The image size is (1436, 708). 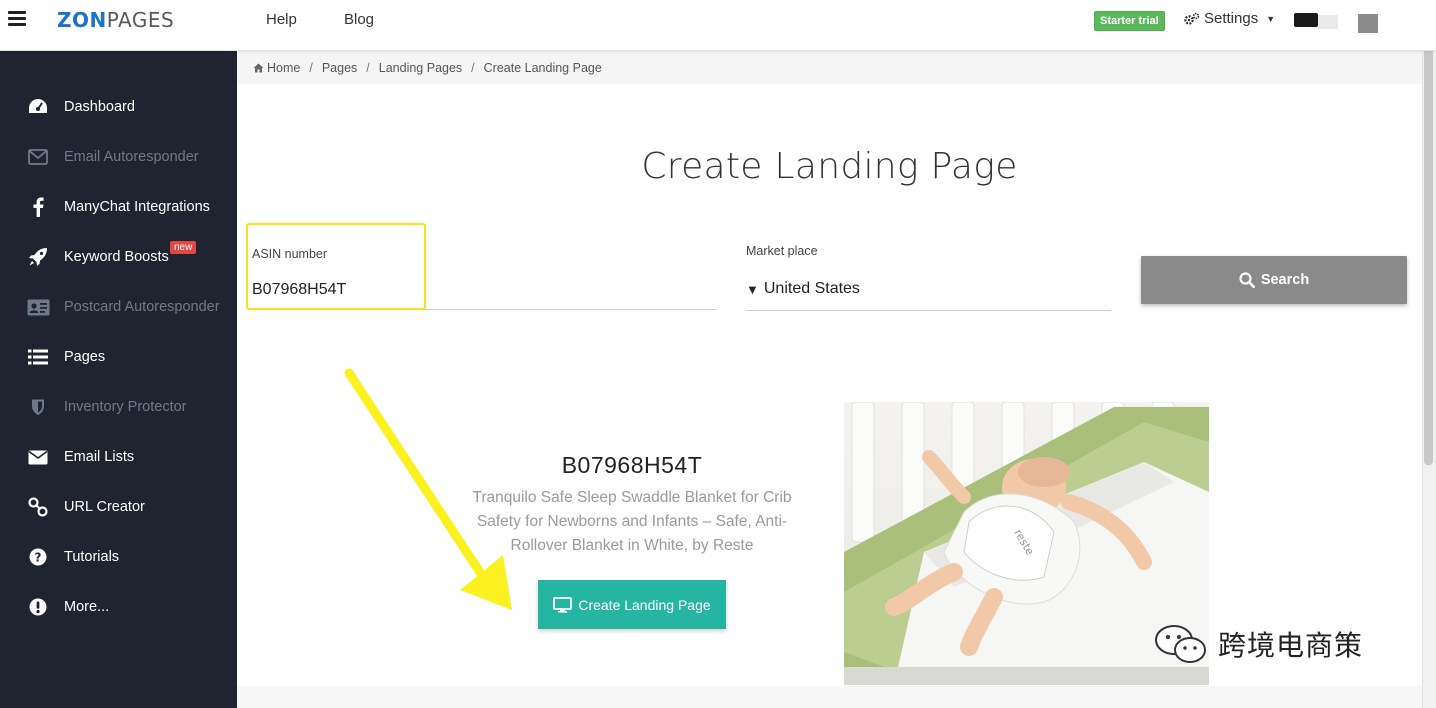 What do you see at coordinates (38, 307) in the screenshot?
I see `id-card-icon` at bounding box center [38, 307].